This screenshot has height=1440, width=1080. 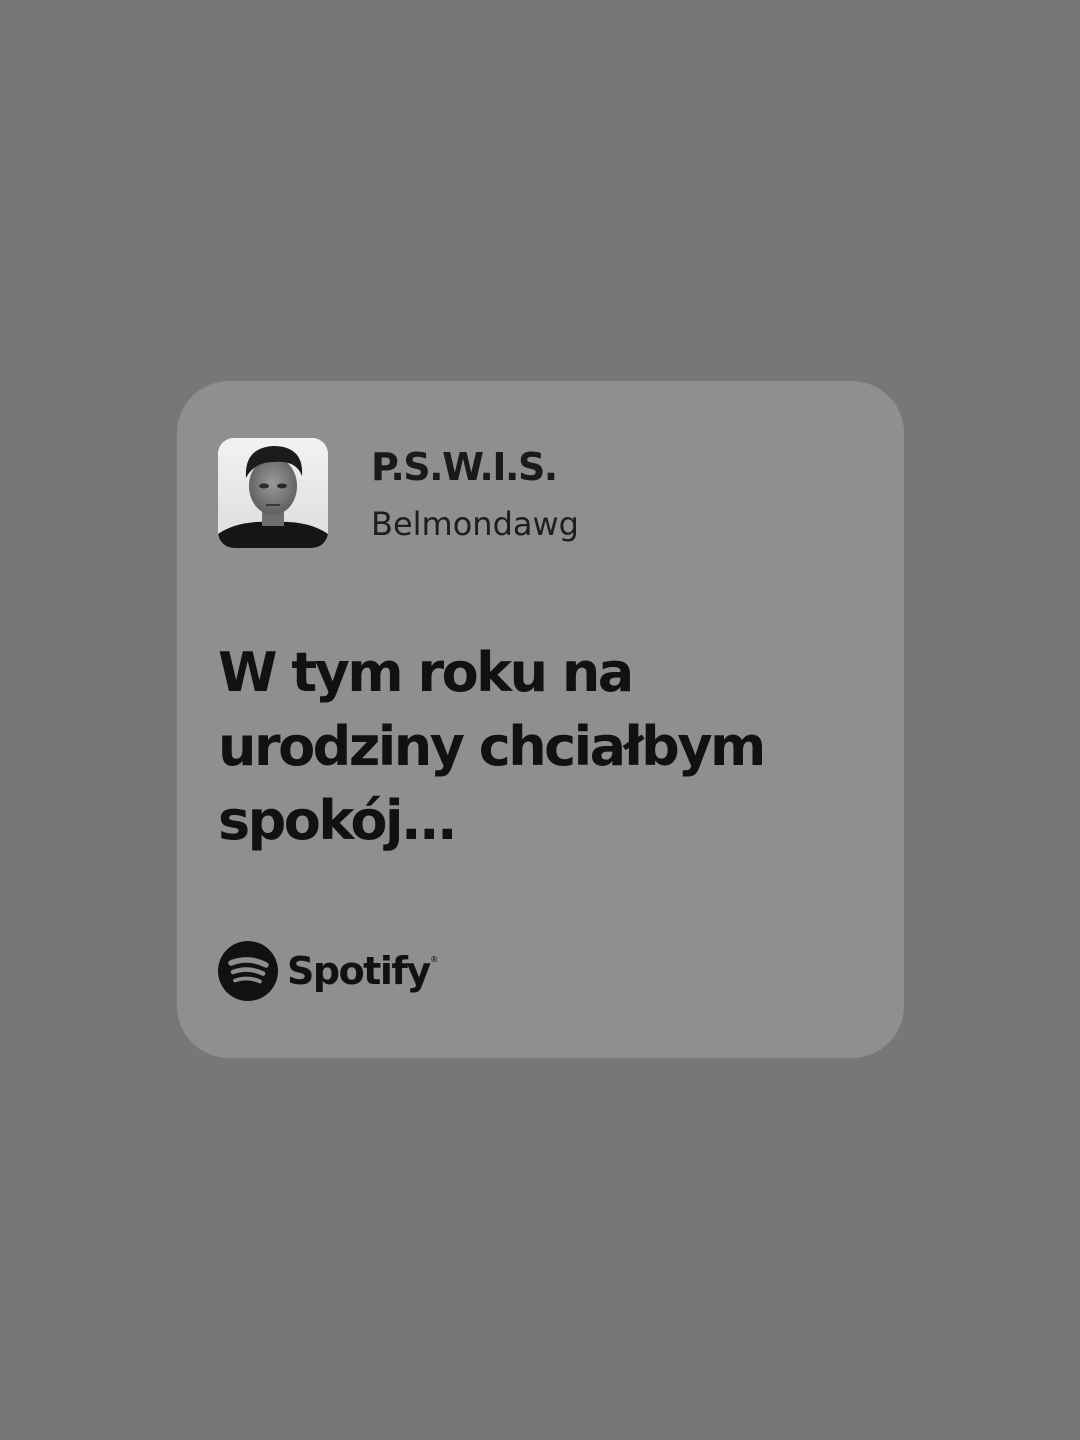 I want to click on spotify-logo-icon, so click(x=248, y=971).